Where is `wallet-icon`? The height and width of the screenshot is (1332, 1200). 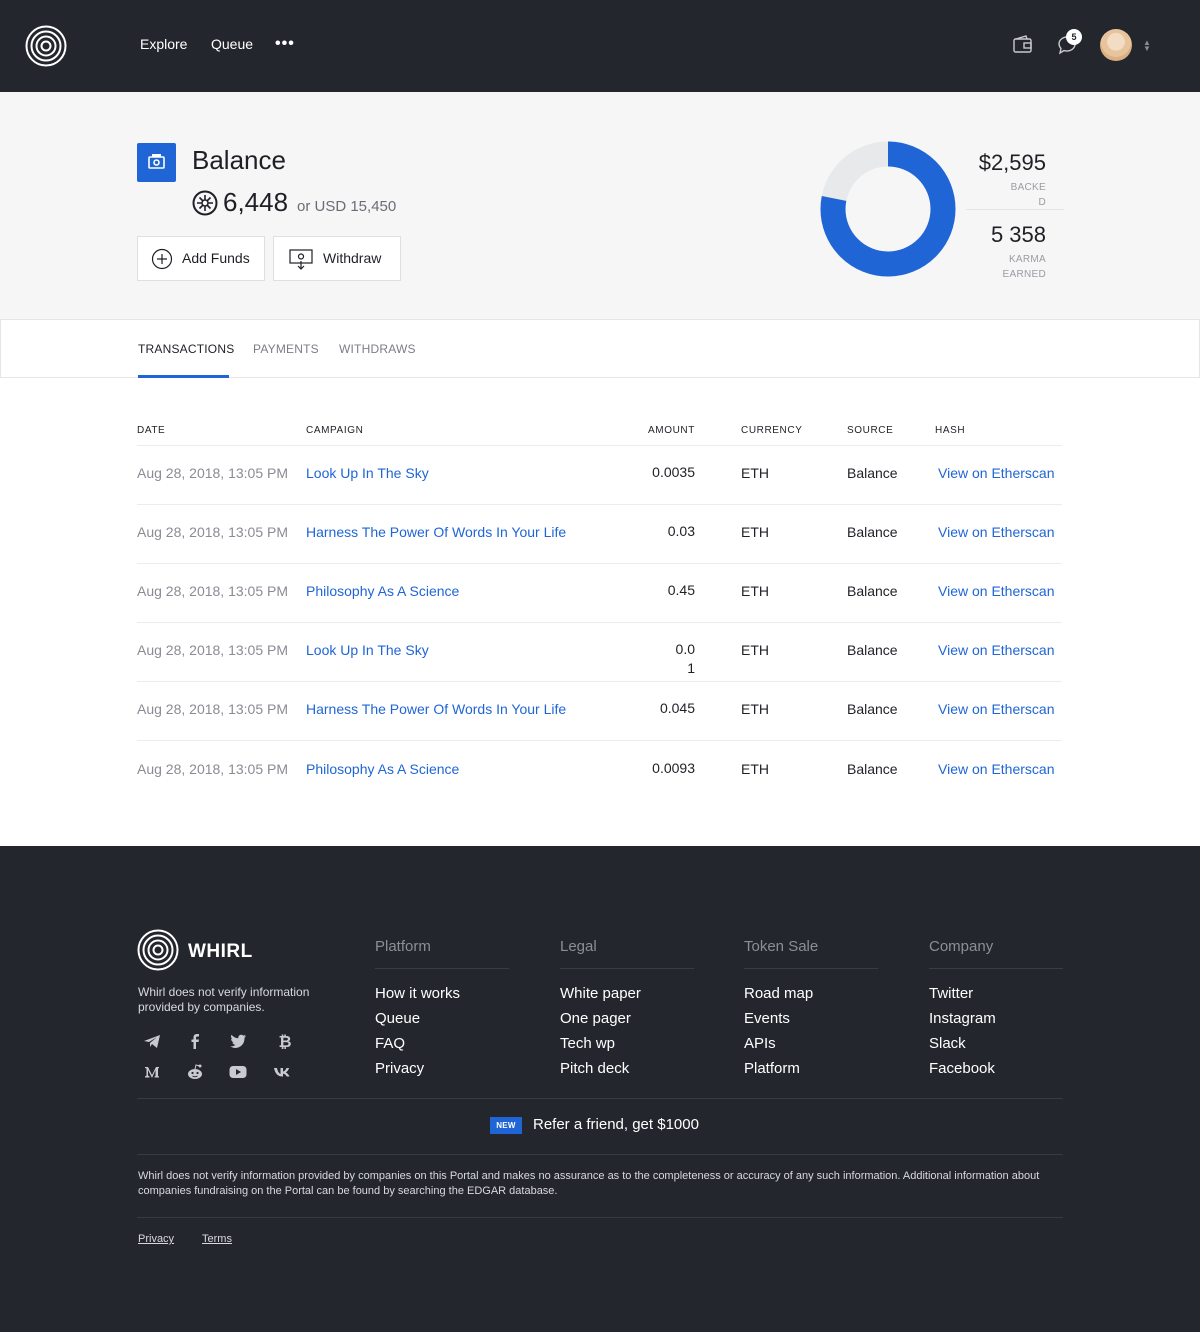
wallet-icon is located at coordinates (1023, 45).